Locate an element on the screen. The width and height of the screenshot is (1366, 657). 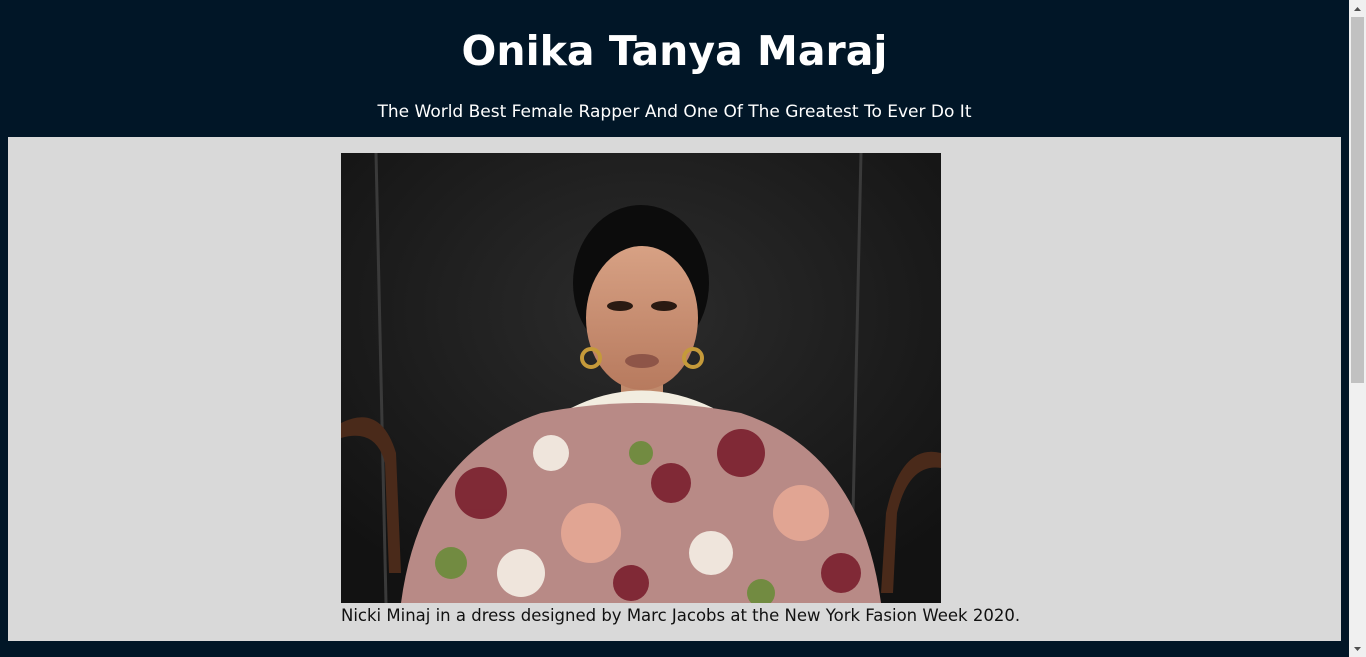
scrollbar-thumb is located at coordinates (1357, 200).